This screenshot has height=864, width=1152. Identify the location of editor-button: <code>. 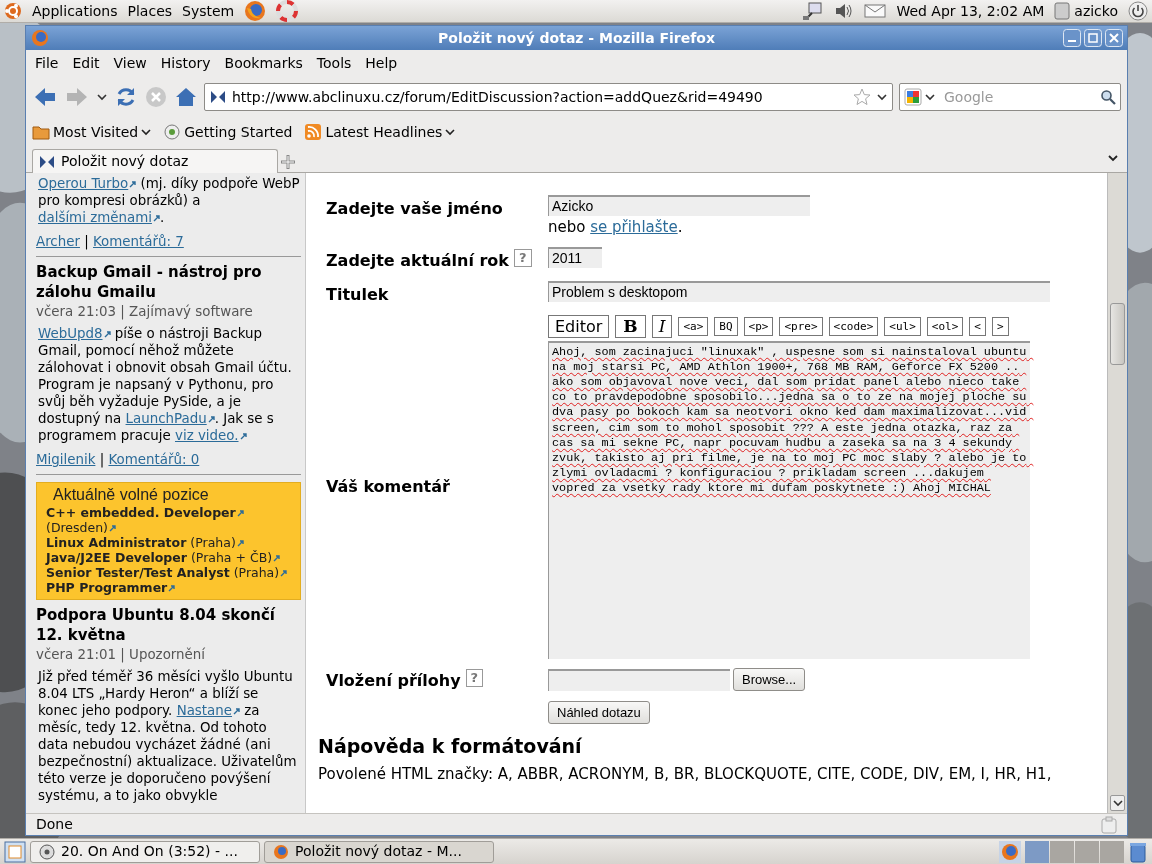
(853, 326).